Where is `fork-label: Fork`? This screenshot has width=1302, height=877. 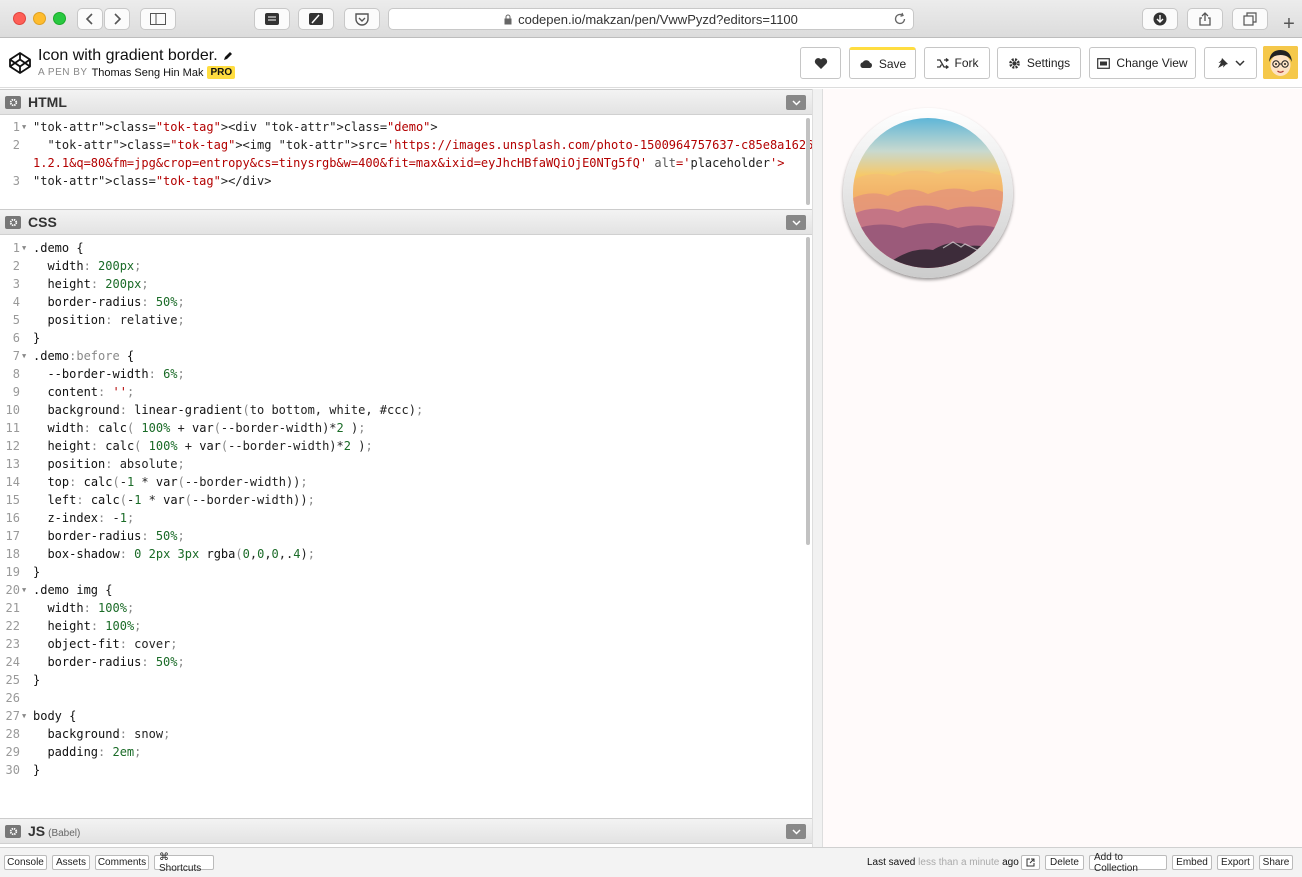
fork-label: Fork is located at coordinates (966, 63).